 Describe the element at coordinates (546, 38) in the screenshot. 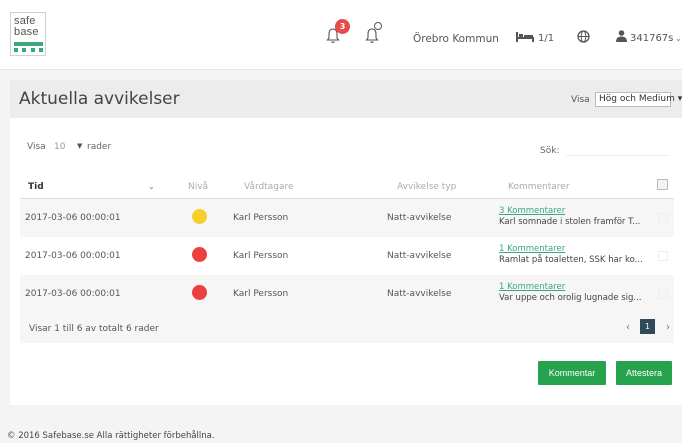

I see `bed-count: 1/1` at that location.